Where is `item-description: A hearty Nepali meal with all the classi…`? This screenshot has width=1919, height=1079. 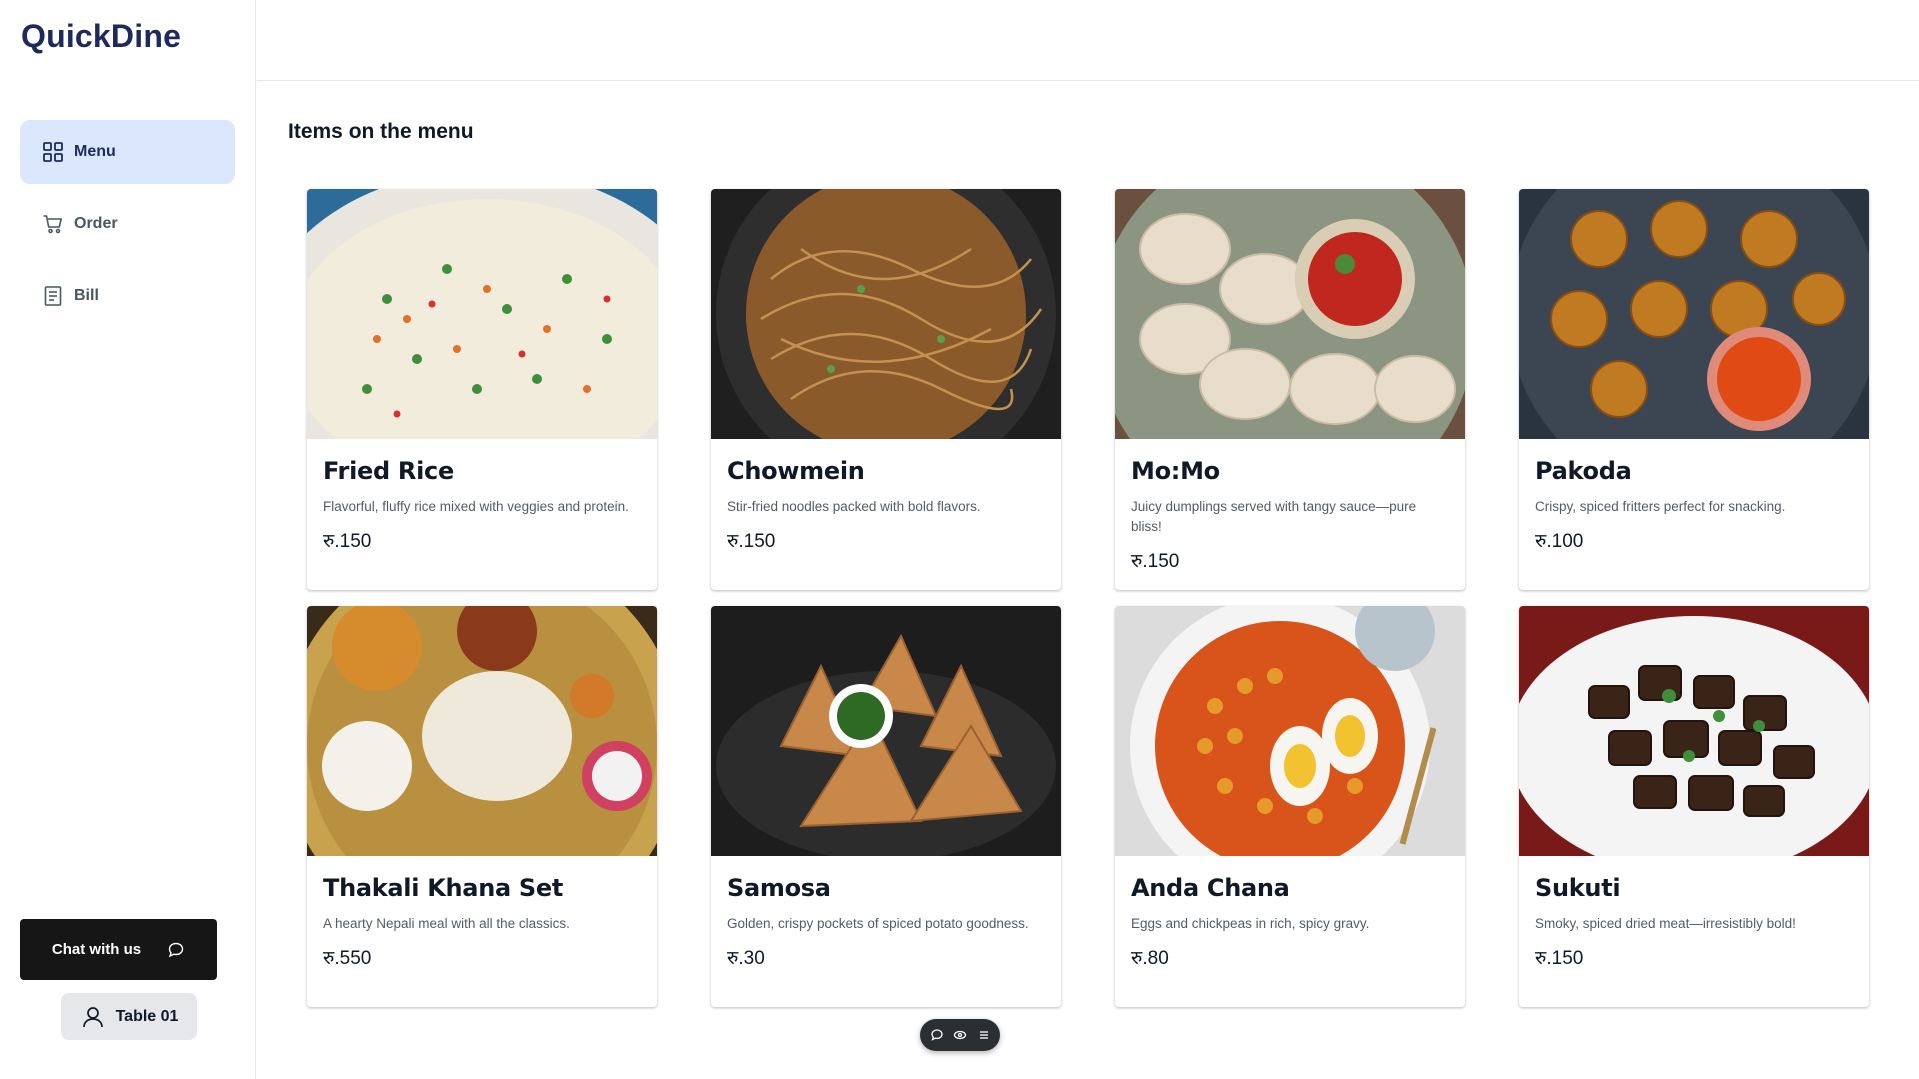 item-description: A hearty Nepali meal with all the classi… is located at coordinates (446, 923).